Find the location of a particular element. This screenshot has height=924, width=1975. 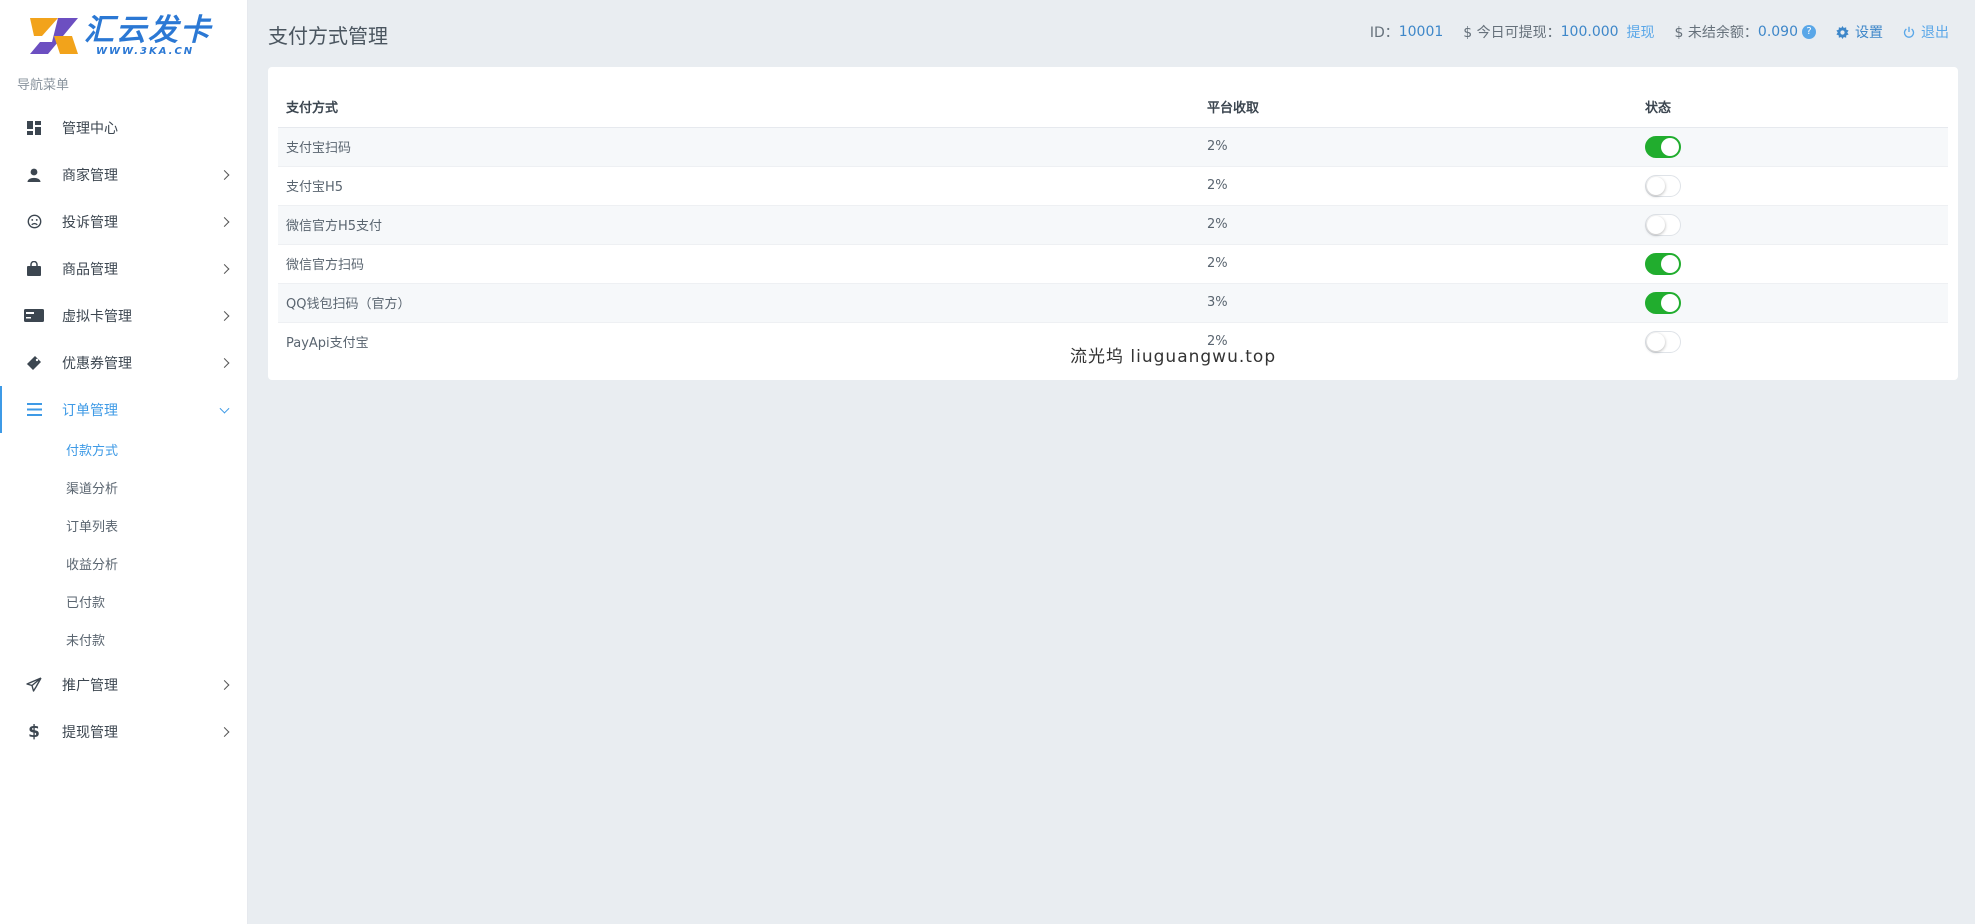

table-row: 支付宝扫码 2% is located at coordinates (1113, 147).